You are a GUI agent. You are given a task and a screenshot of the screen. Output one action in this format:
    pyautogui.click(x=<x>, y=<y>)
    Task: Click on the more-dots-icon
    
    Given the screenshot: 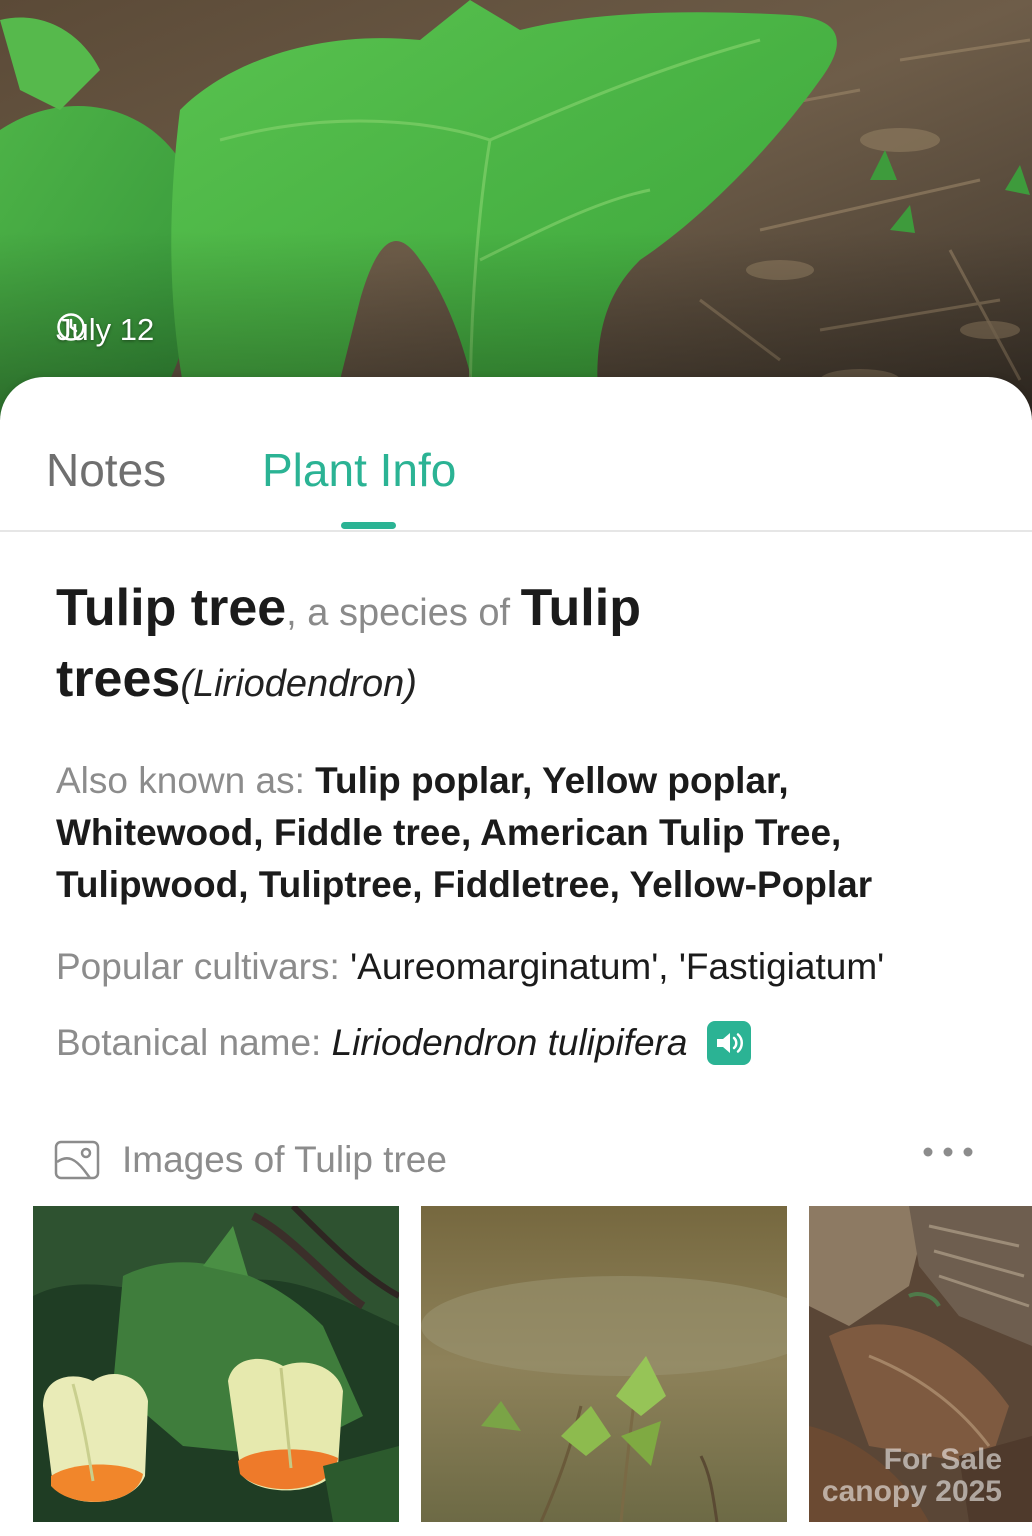 What is the action you would take?
    pyautogui.click(x=948, y=1152)
    